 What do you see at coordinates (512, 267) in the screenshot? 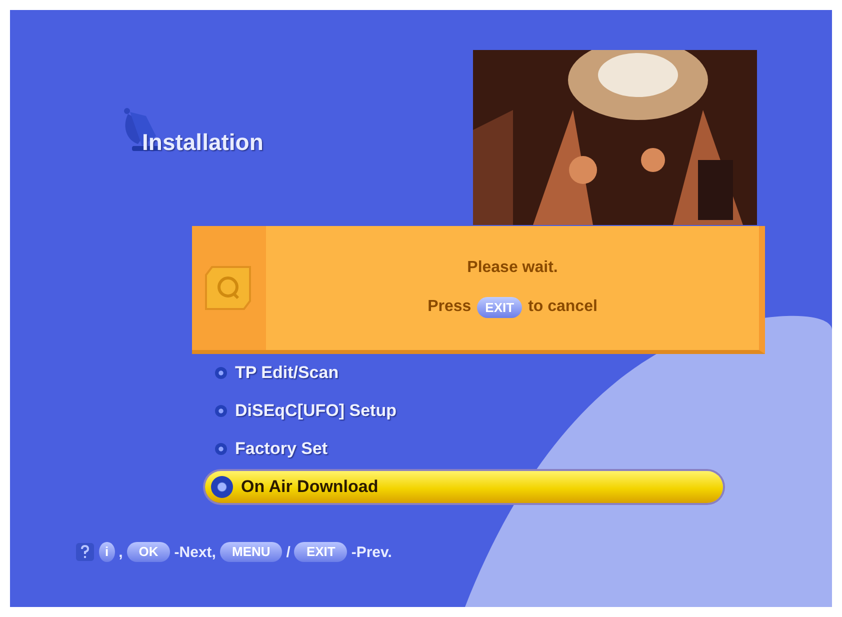
I see `dialog-message: Please wait.` at bounding box center [512, 267].